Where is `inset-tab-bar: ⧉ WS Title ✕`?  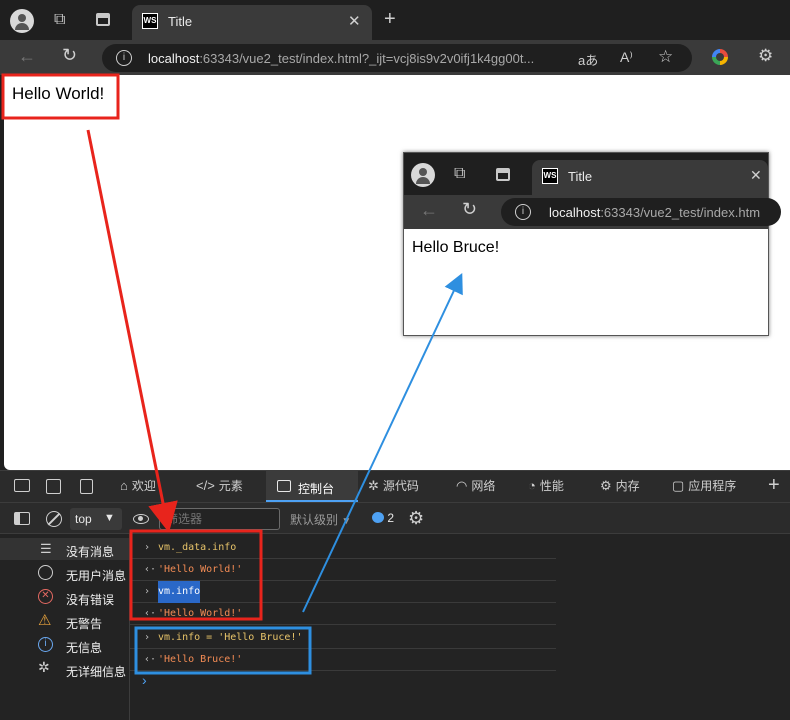 inset-tab-bar: ⧉ WS Title ✕ is located at coordinates (586, 174).